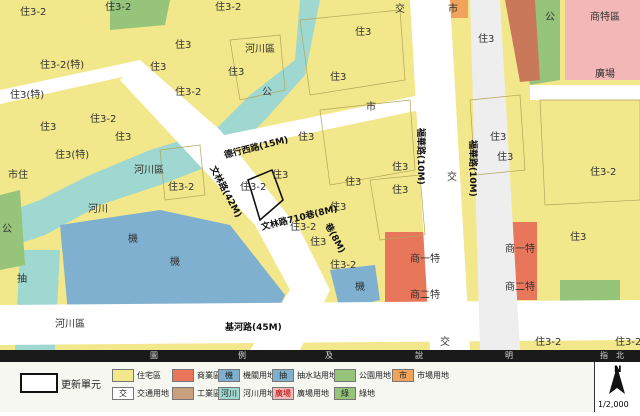 The height and width of the screenshot is (416, 640). What do you see at coordinates (433, 375) in the screenshot?
I see `legend-label: 市場用地` at bounding box center [433, 375].